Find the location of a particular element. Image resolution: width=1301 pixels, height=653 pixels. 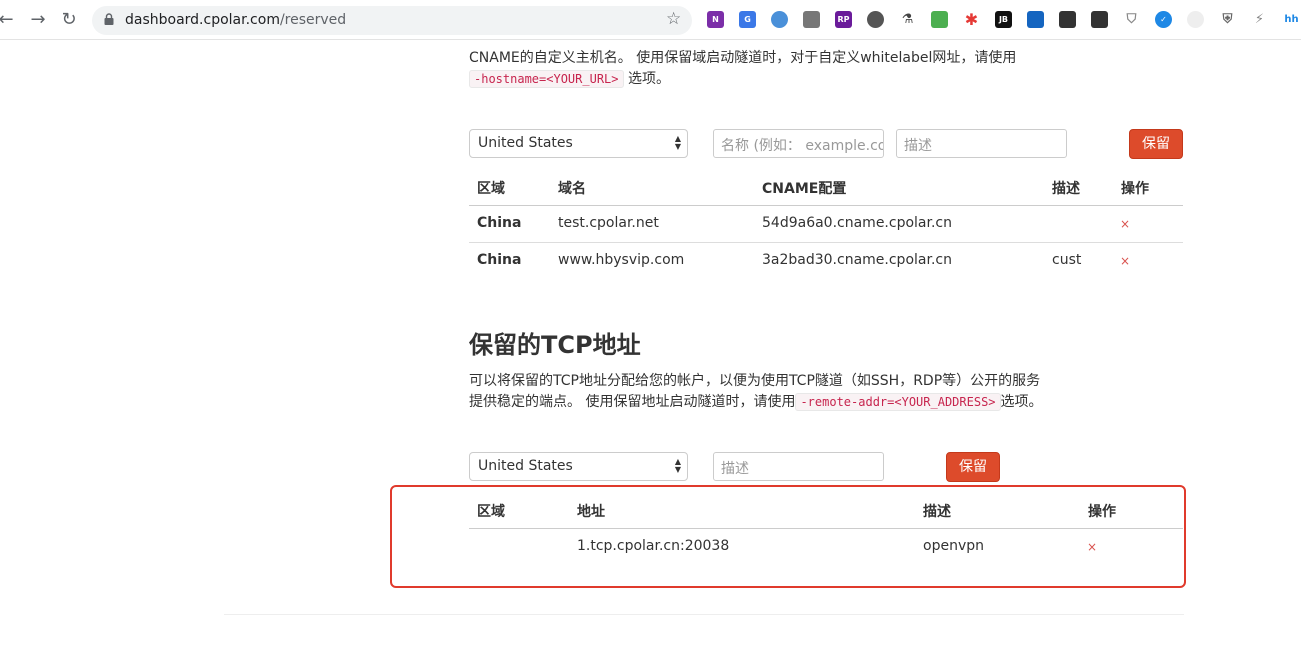

domain-description-input: 描述 is located at coordinates (981, 143).